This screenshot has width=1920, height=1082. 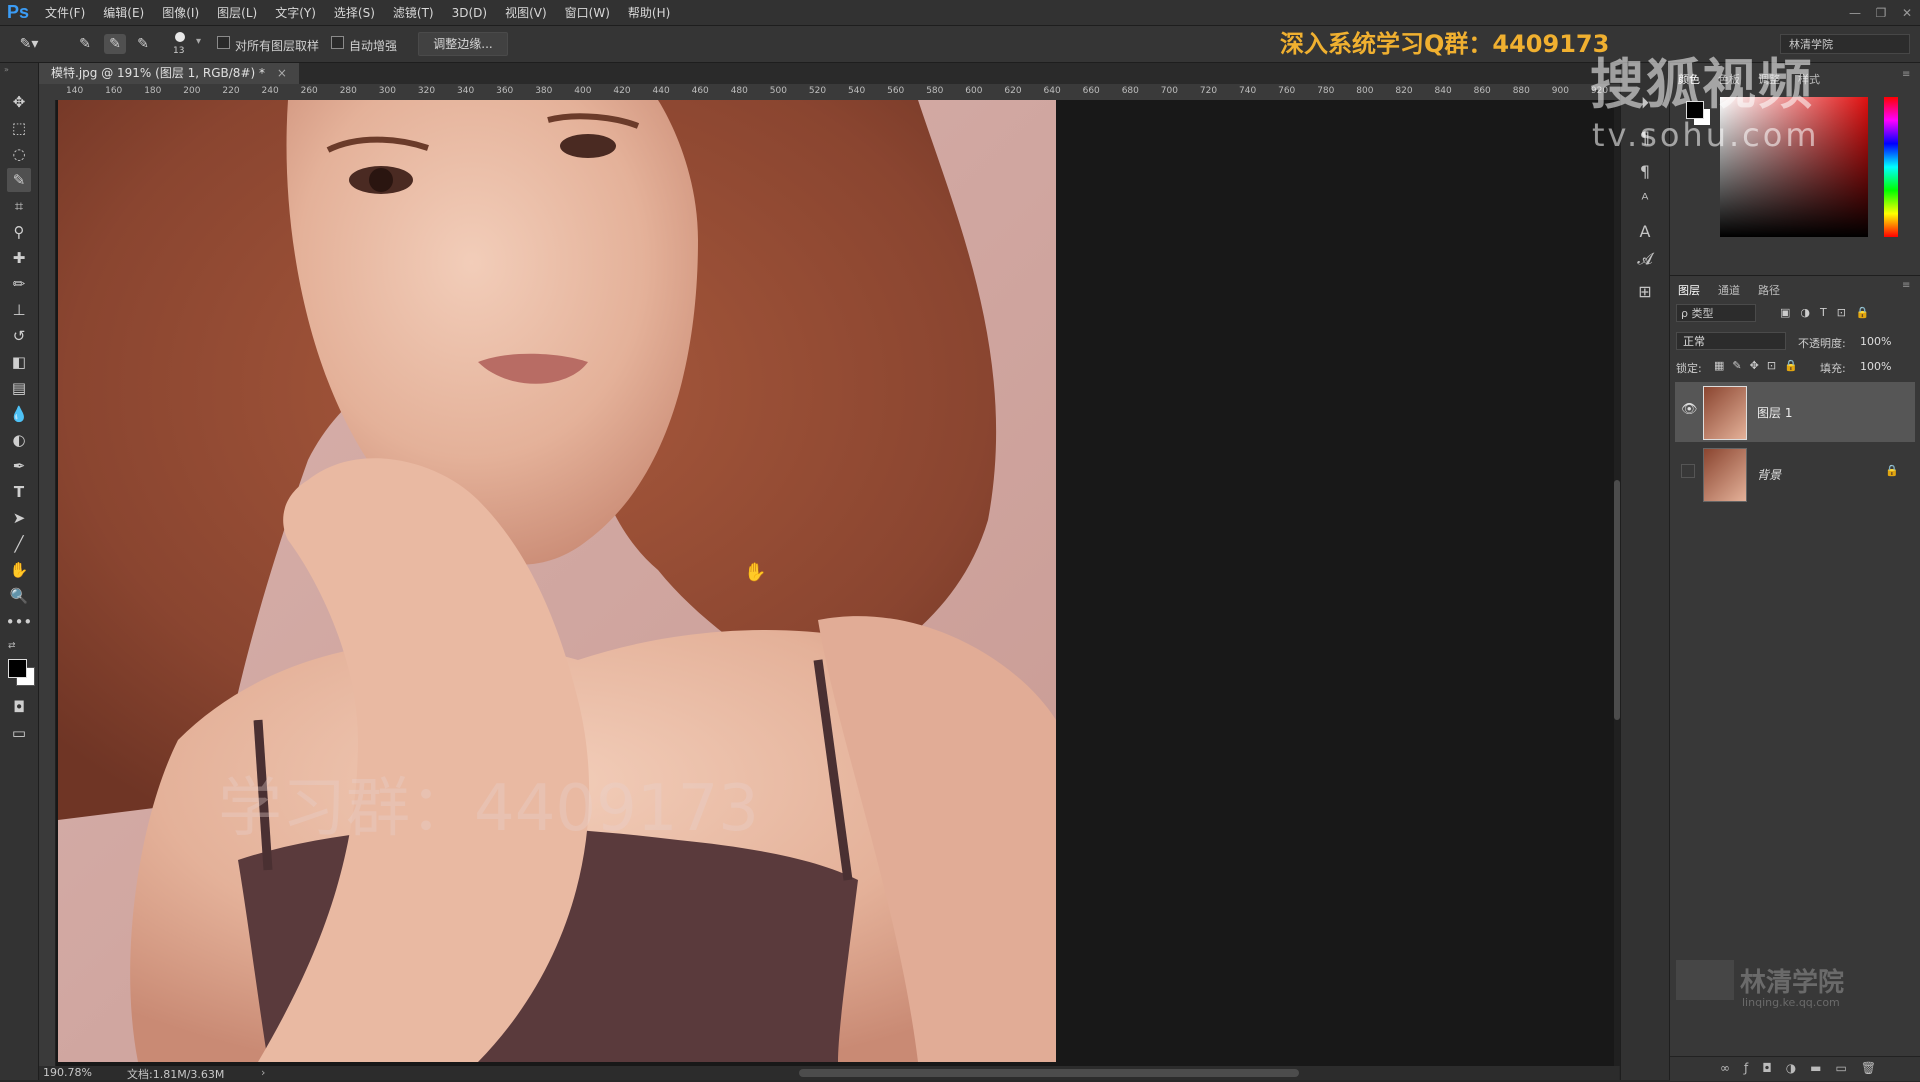 What do you see at coordinates (19, 284) in the screenshot?
I see `brush-icon: ✏` at bounding box center [19, 284].